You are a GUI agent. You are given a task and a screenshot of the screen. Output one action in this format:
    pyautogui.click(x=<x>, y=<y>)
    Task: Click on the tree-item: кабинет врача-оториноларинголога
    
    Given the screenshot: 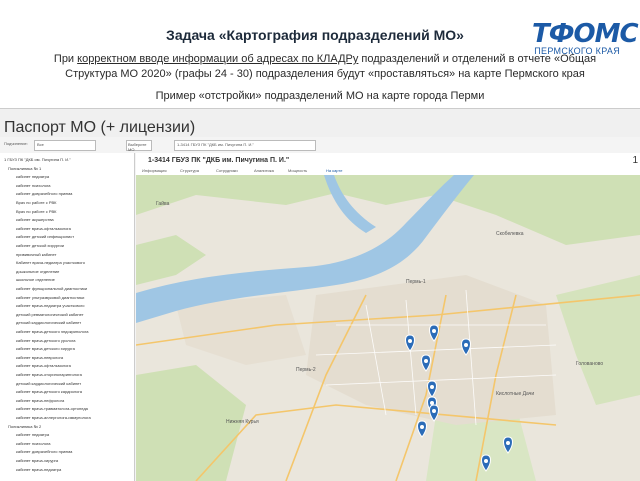 What is the action you would take?
    pyautogui.click(x=49, y=374)
    